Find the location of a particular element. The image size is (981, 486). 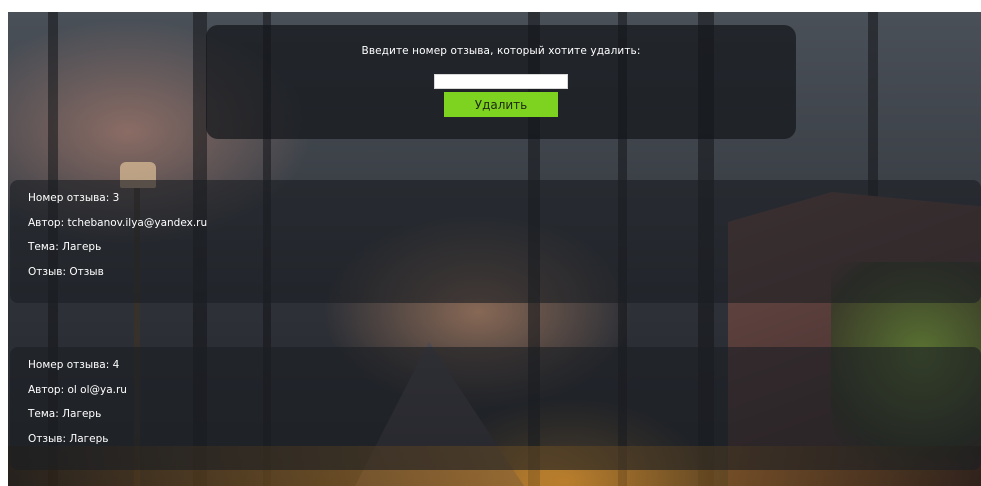

review-number-value: 3 is located at coordinates (116, 198).